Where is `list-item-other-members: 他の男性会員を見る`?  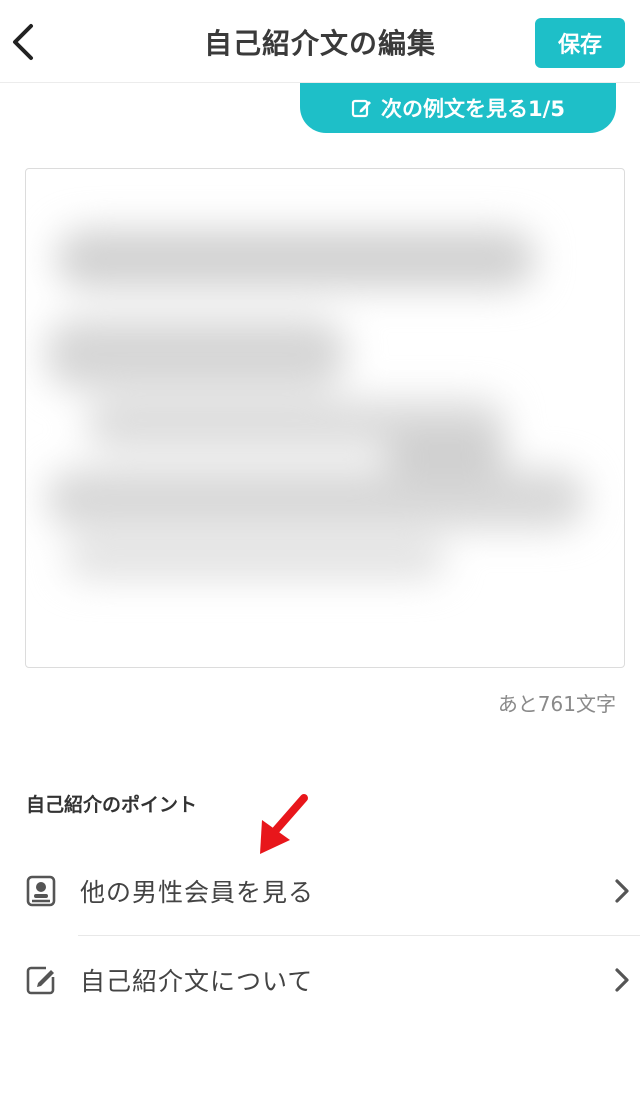 list-item-other-members: 他の男性会員を見る is located at coordinates (320, 891).